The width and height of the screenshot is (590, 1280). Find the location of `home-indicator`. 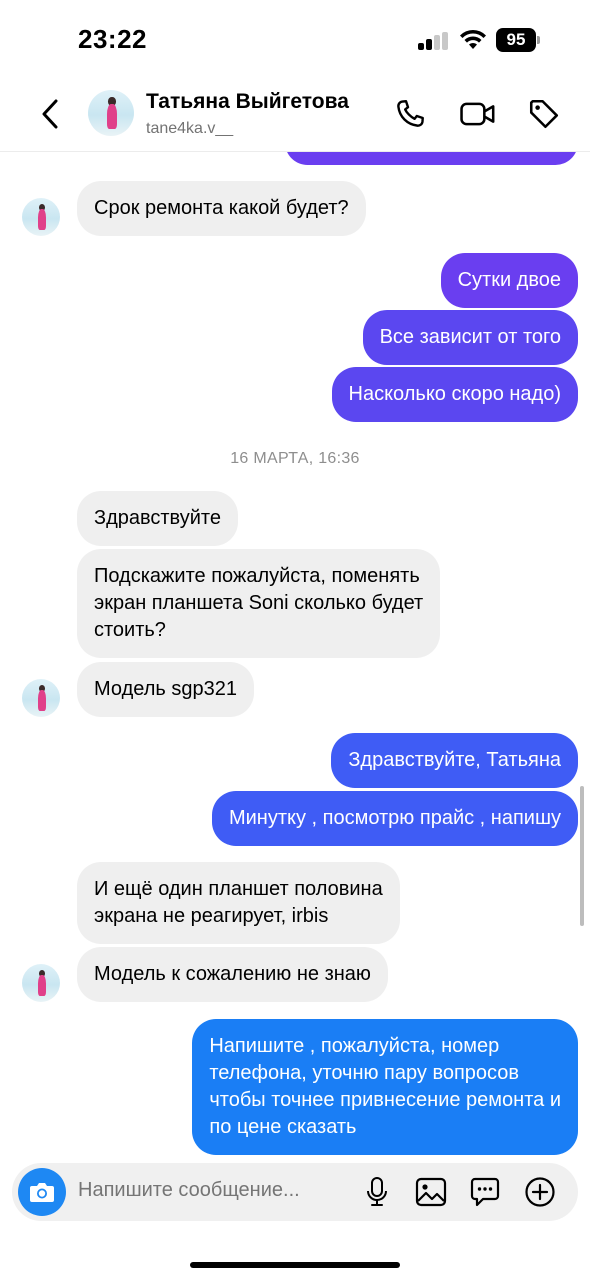

home-indicator is located at coordinates (295, 1265).